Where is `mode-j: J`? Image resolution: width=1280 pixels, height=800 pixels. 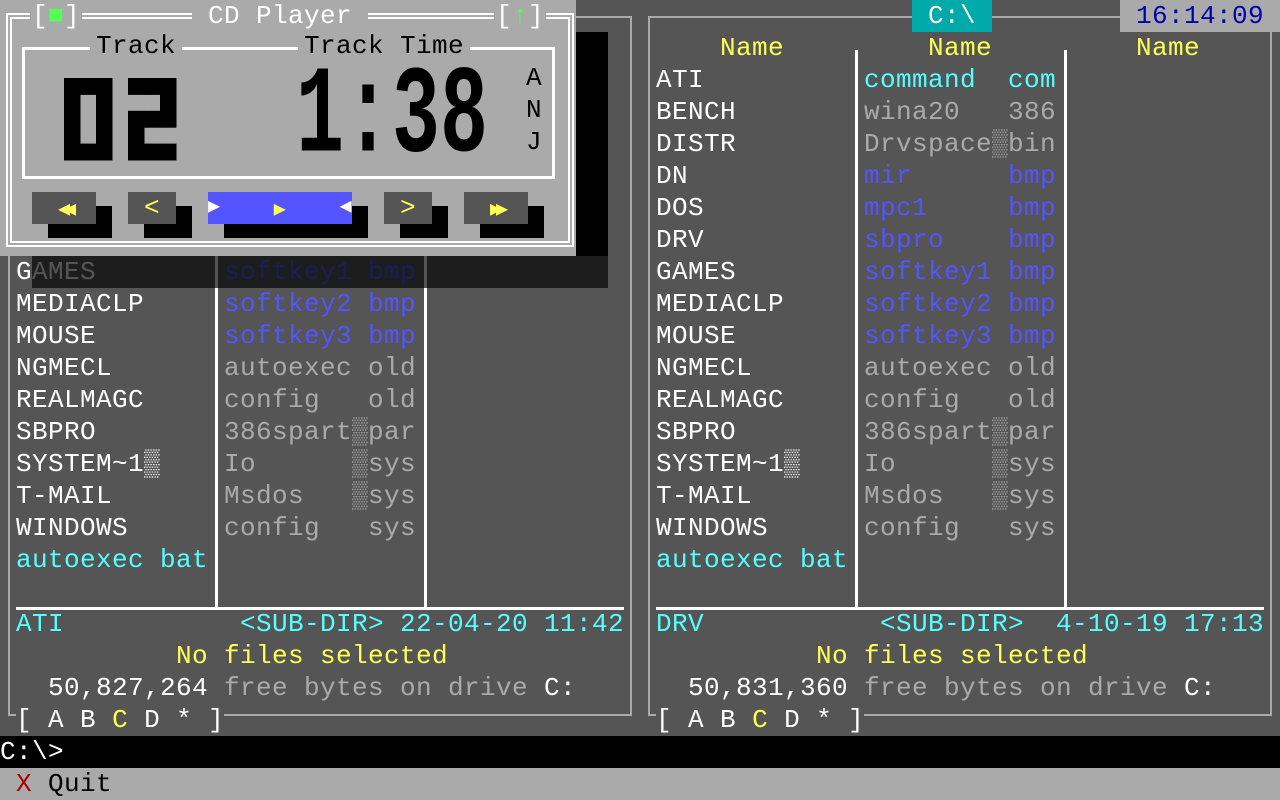 mode-j: J is located at coordinates (534, 142).